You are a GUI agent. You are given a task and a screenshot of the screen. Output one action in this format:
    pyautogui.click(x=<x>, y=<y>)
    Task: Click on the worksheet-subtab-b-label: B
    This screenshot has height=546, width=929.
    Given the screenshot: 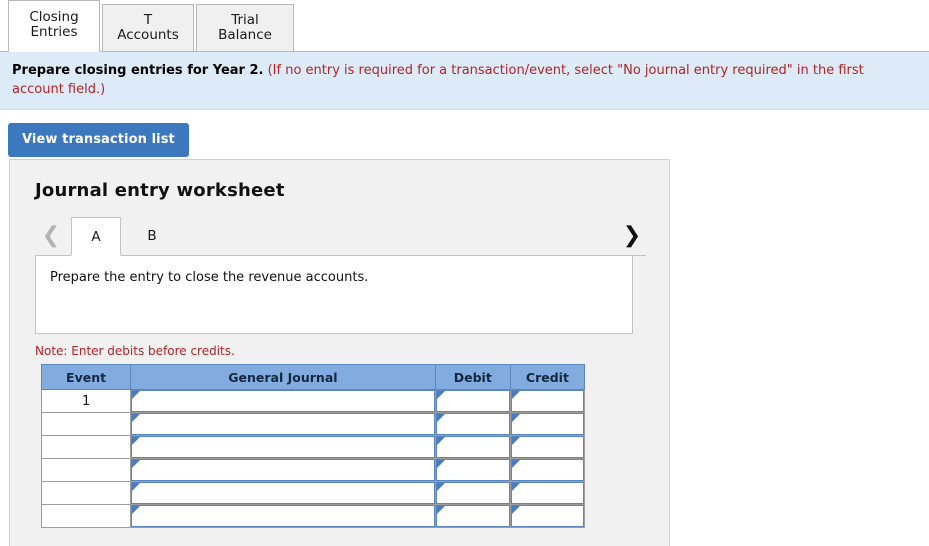 What is the action you would take?
    pyautogui.click(x=152, y=236)
    